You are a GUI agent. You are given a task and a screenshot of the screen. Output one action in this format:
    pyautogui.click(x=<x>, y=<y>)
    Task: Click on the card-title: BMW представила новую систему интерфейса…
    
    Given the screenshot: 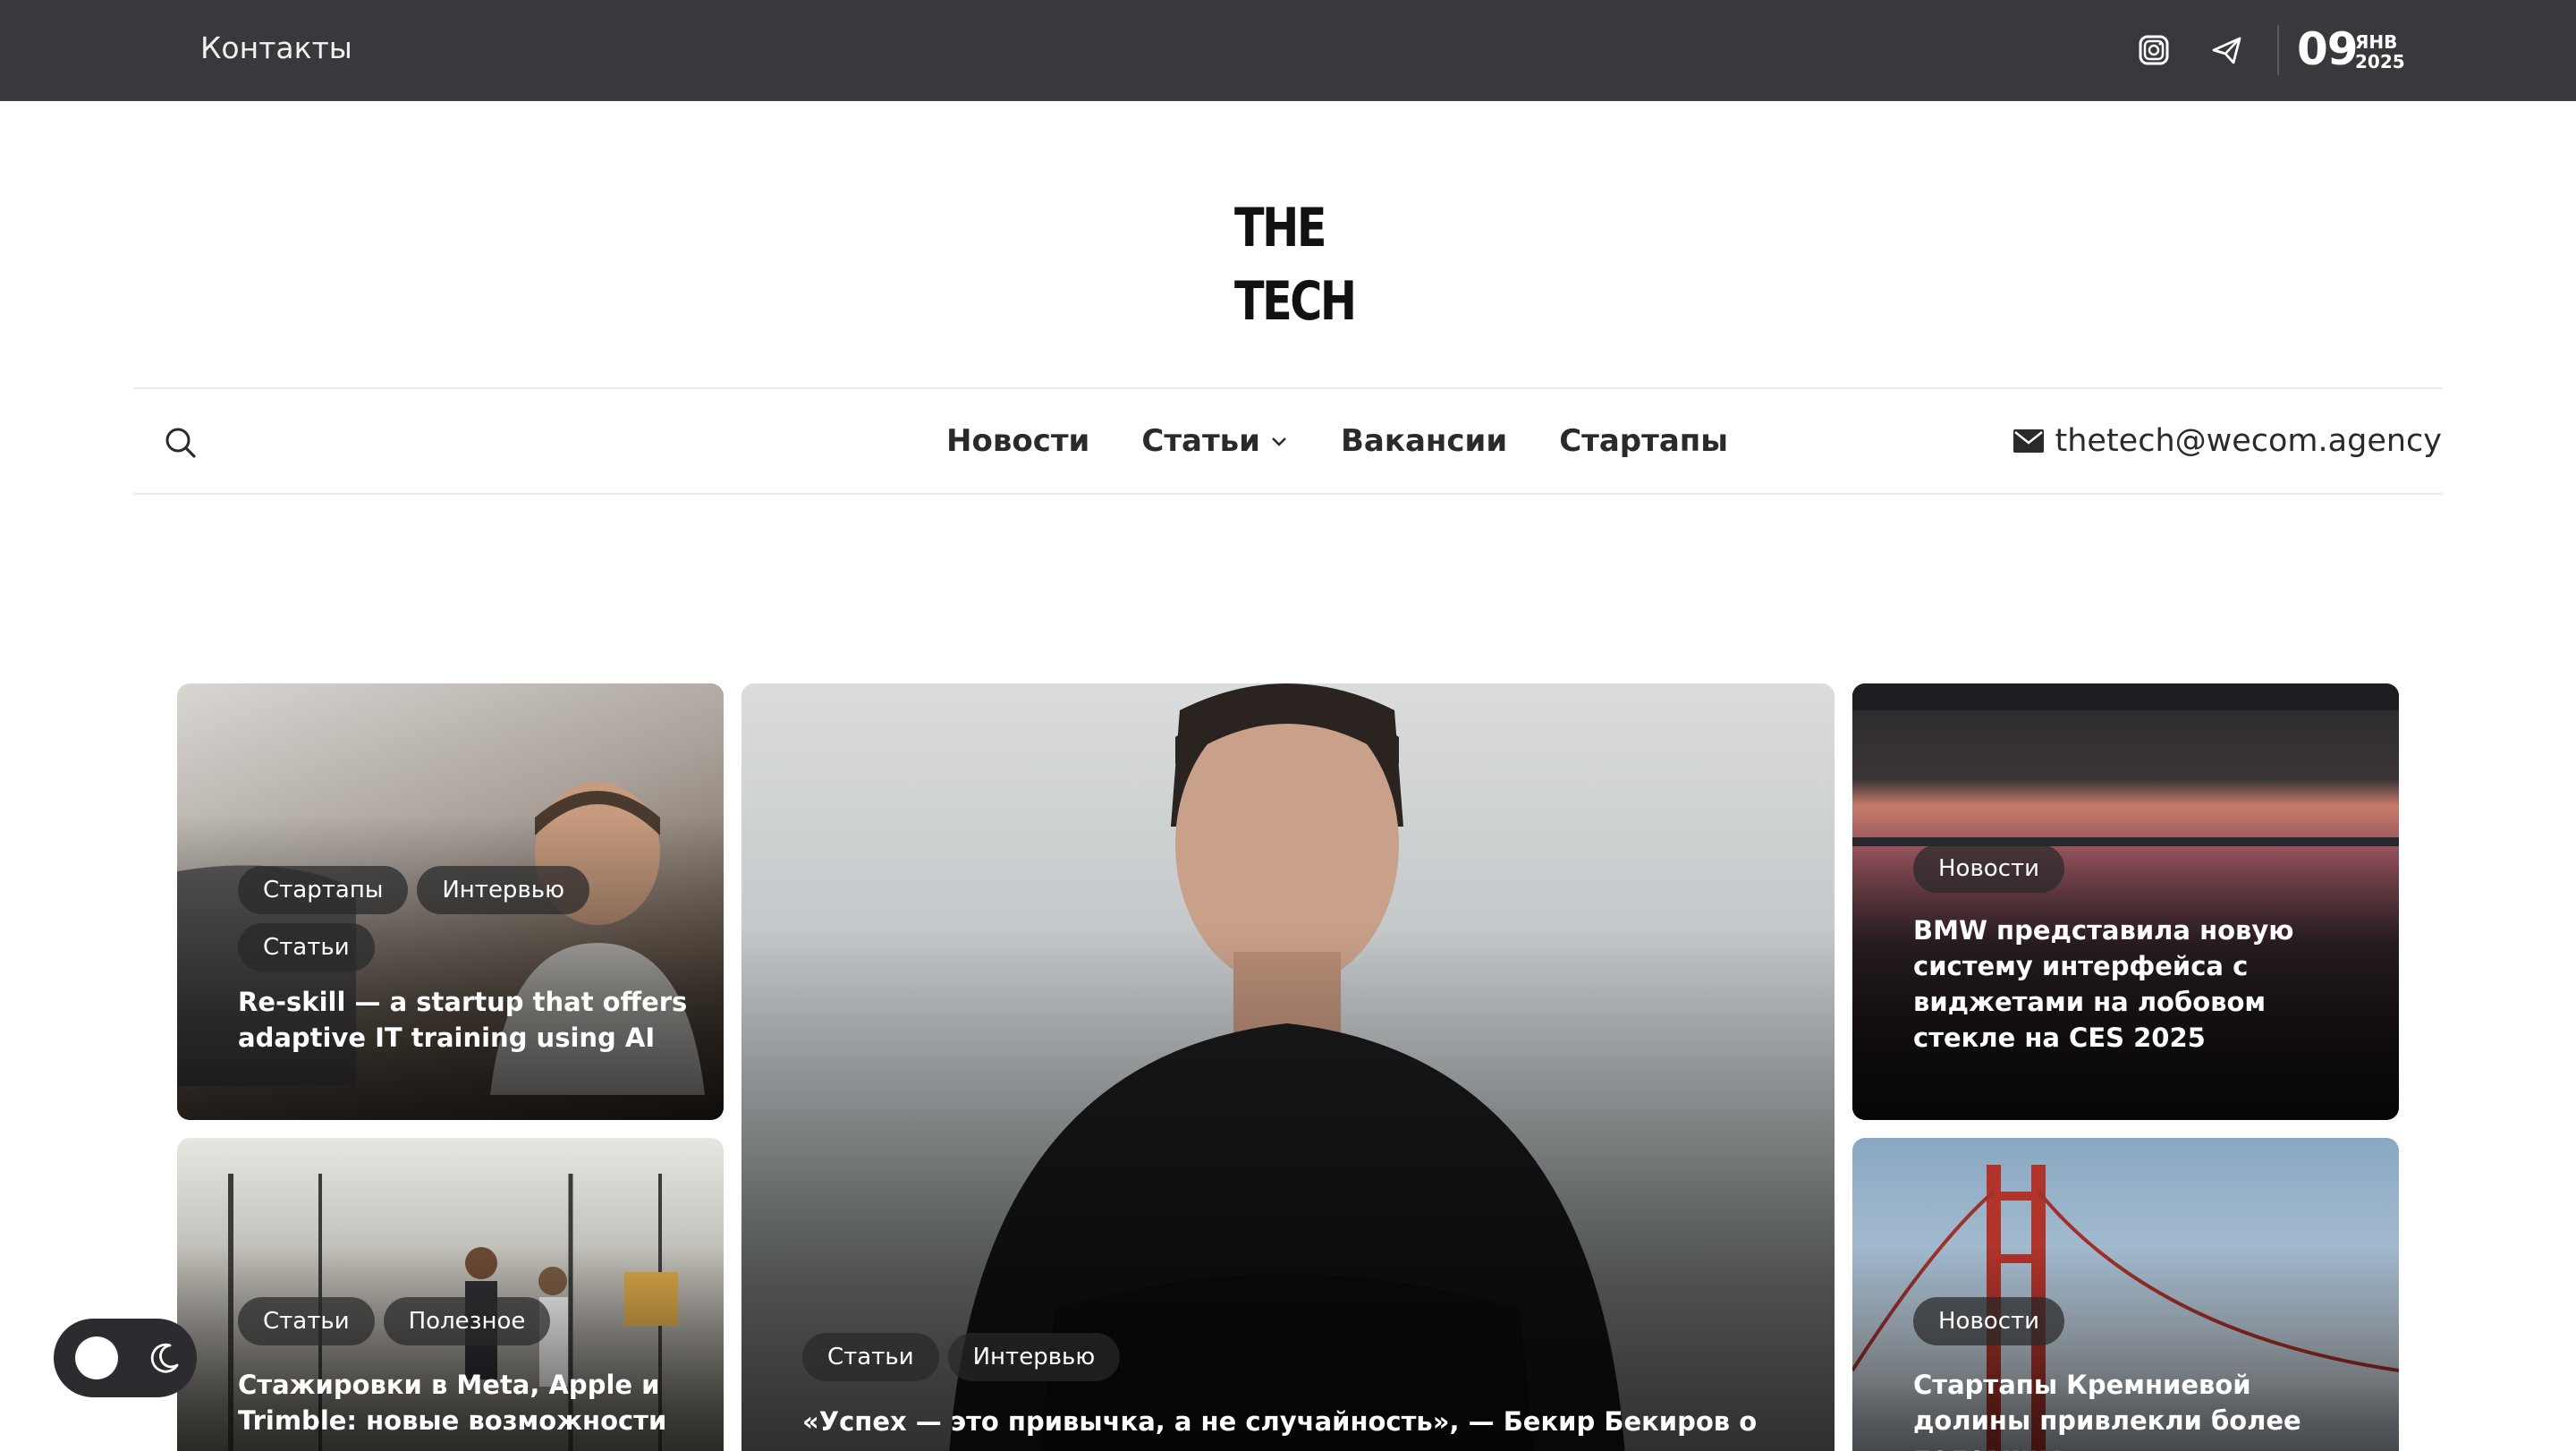 What is the action you would take?
    pyautogui.click(x=2136, y=984)
    